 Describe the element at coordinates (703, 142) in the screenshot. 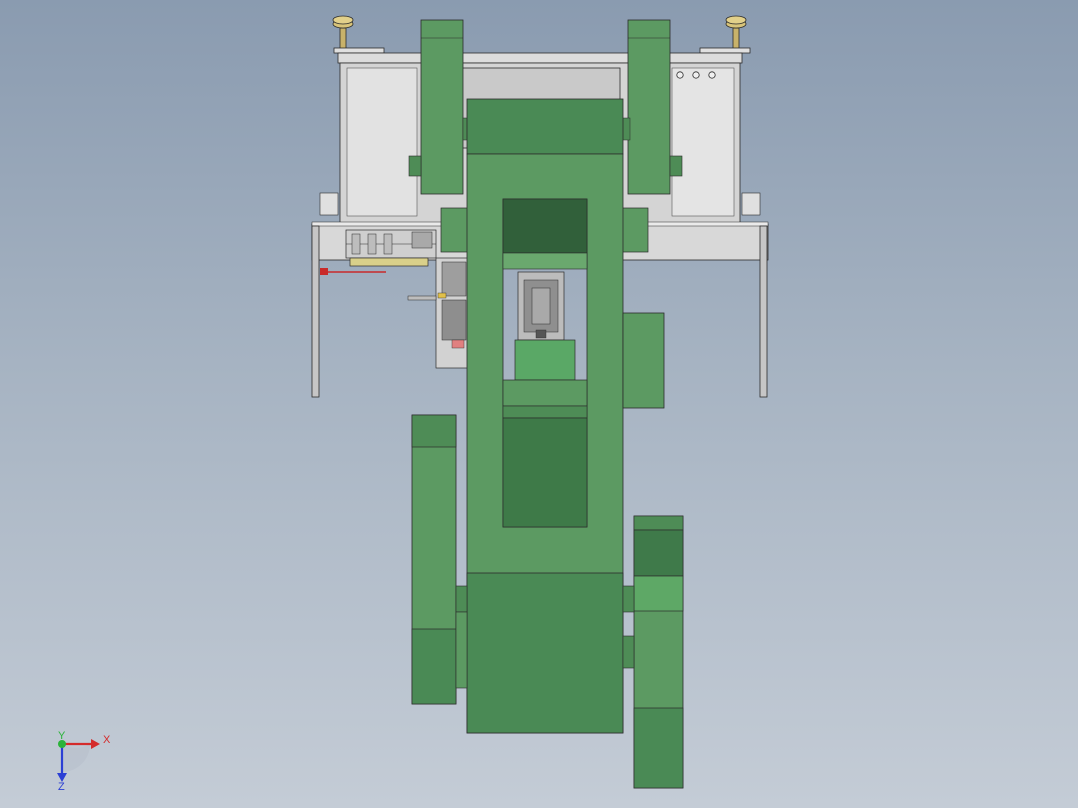

I see `cabinet-right-panel` at that location.